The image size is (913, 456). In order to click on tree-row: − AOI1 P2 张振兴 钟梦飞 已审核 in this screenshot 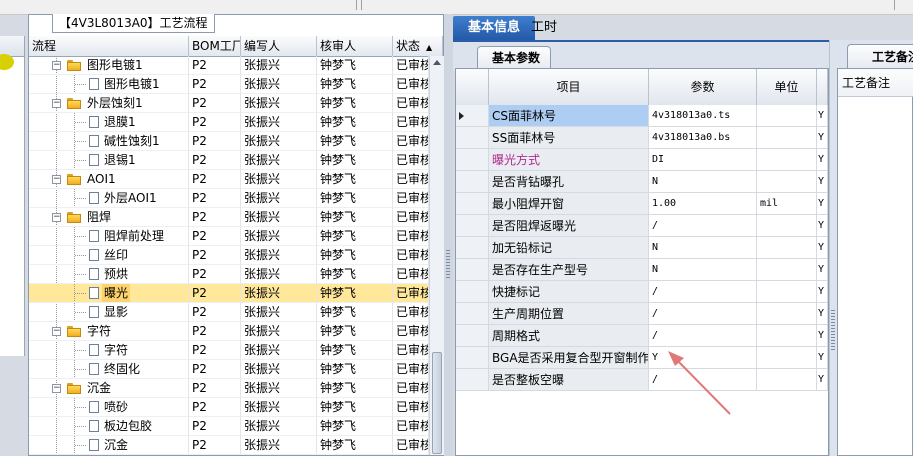, I will do `click(229, 179)`.